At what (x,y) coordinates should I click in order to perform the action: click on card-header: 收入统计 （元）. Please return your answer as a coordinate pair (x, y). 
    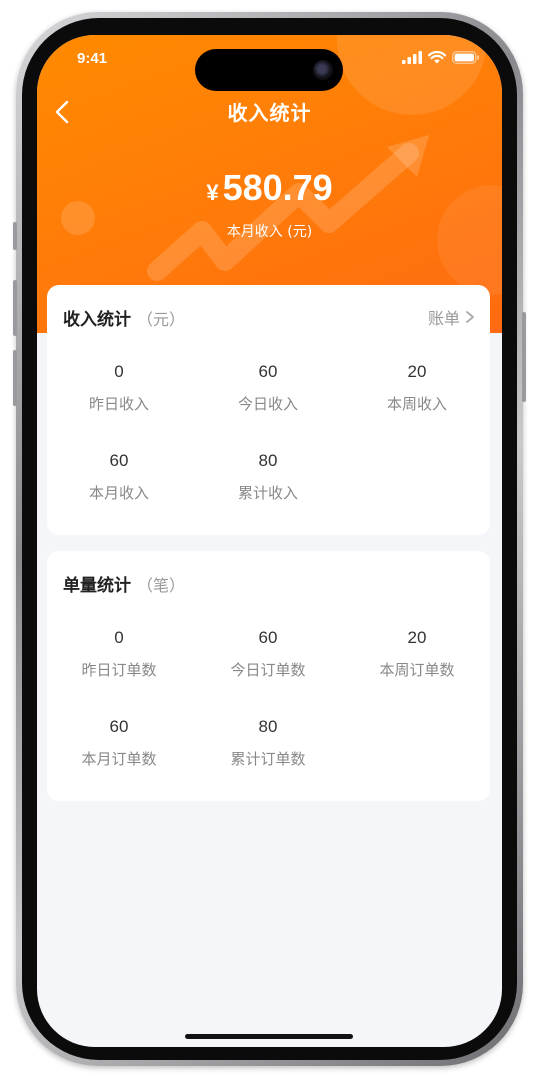
    Looking at the image, I should click on (124, 317).